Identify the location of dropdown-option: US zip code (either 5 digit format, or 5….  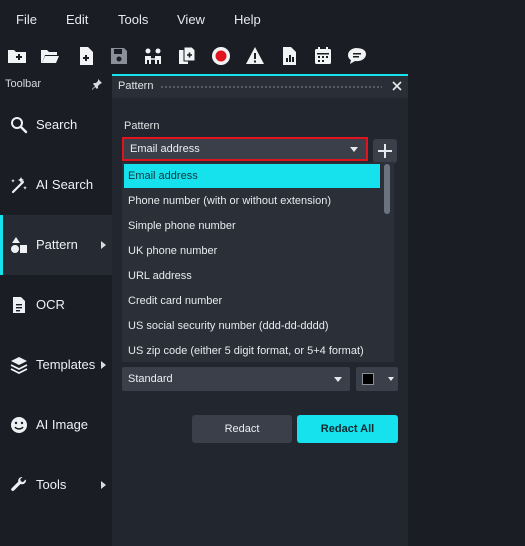
(252, 350).